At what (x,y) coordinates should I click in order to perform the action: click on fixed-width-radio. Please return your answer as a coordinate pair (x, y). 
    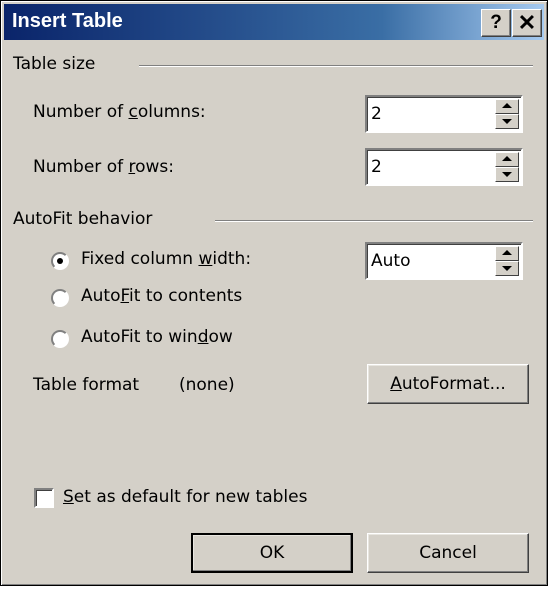
    Looking at the image, I should click on (60, 261).